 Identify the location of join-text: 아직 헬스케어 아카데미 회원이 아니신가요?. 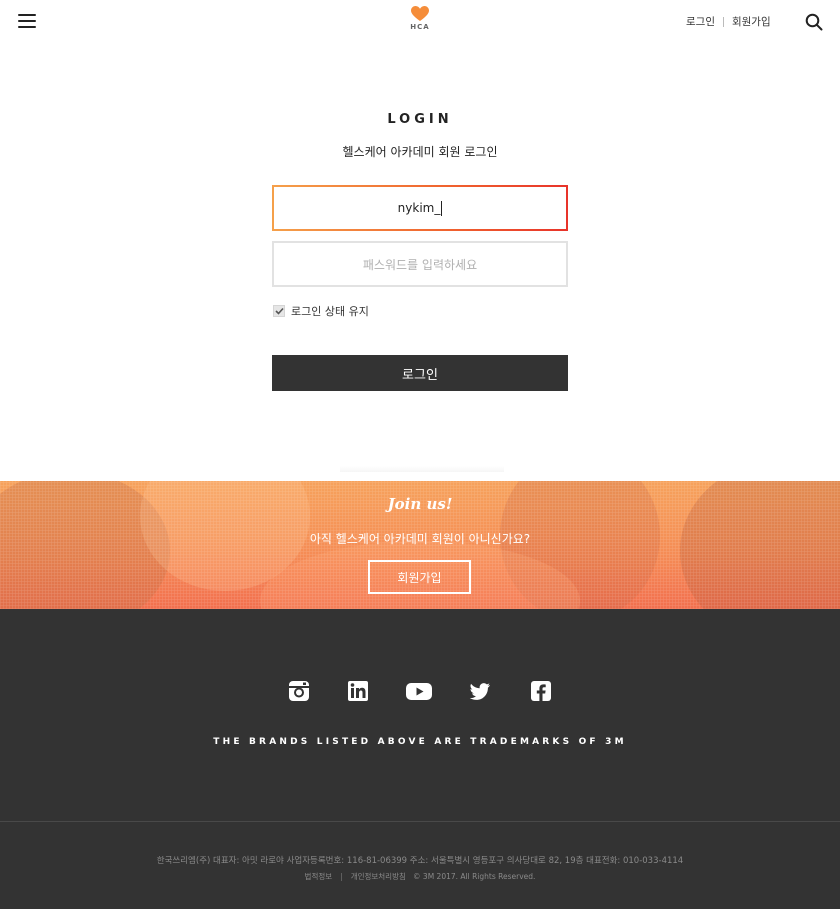
(420, 539).